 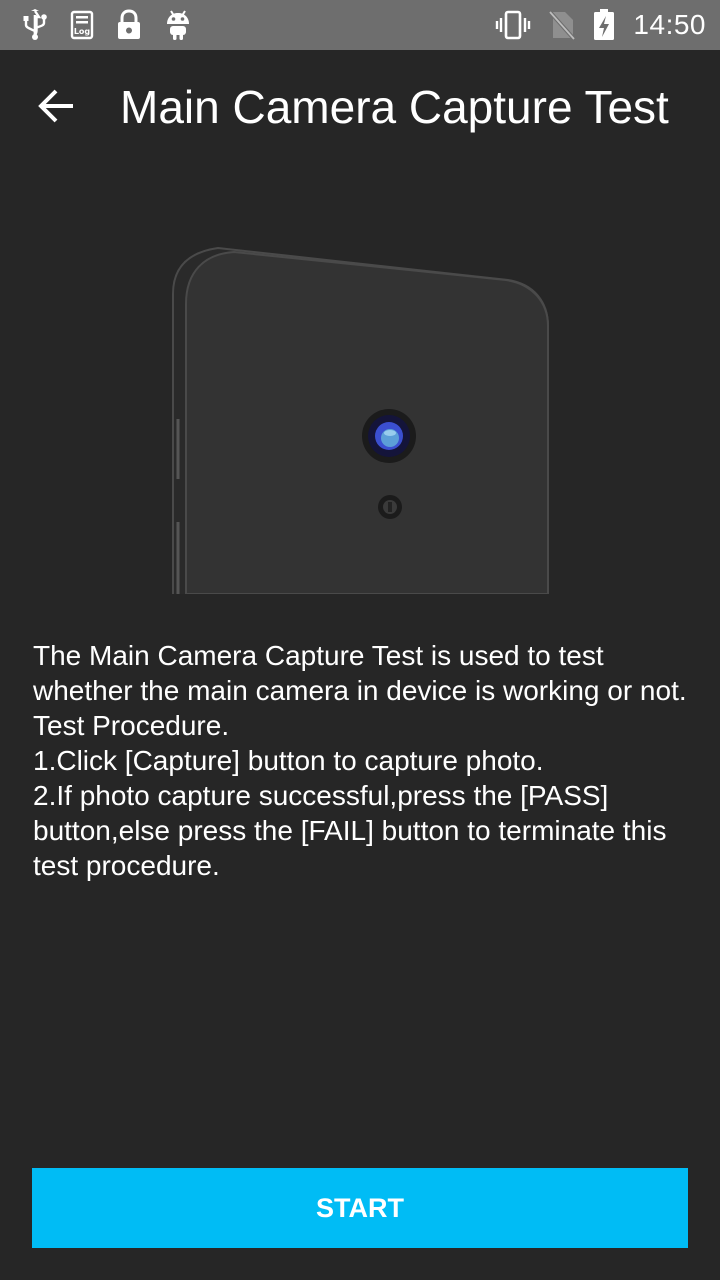 I want to click on arrow-back-icon, so click(x=56, y=108).